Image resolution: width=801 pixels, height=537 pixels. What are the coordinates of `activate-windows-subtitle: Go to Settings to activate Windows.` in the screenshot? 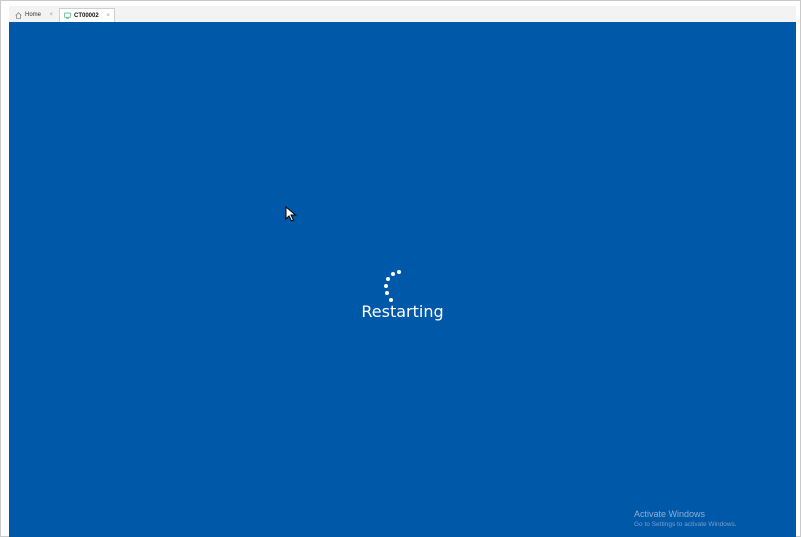 It's located at (685, 524).